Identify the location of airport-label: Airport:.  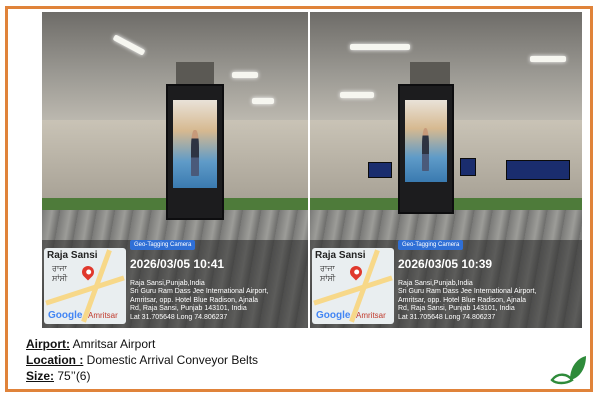
(48, 344).